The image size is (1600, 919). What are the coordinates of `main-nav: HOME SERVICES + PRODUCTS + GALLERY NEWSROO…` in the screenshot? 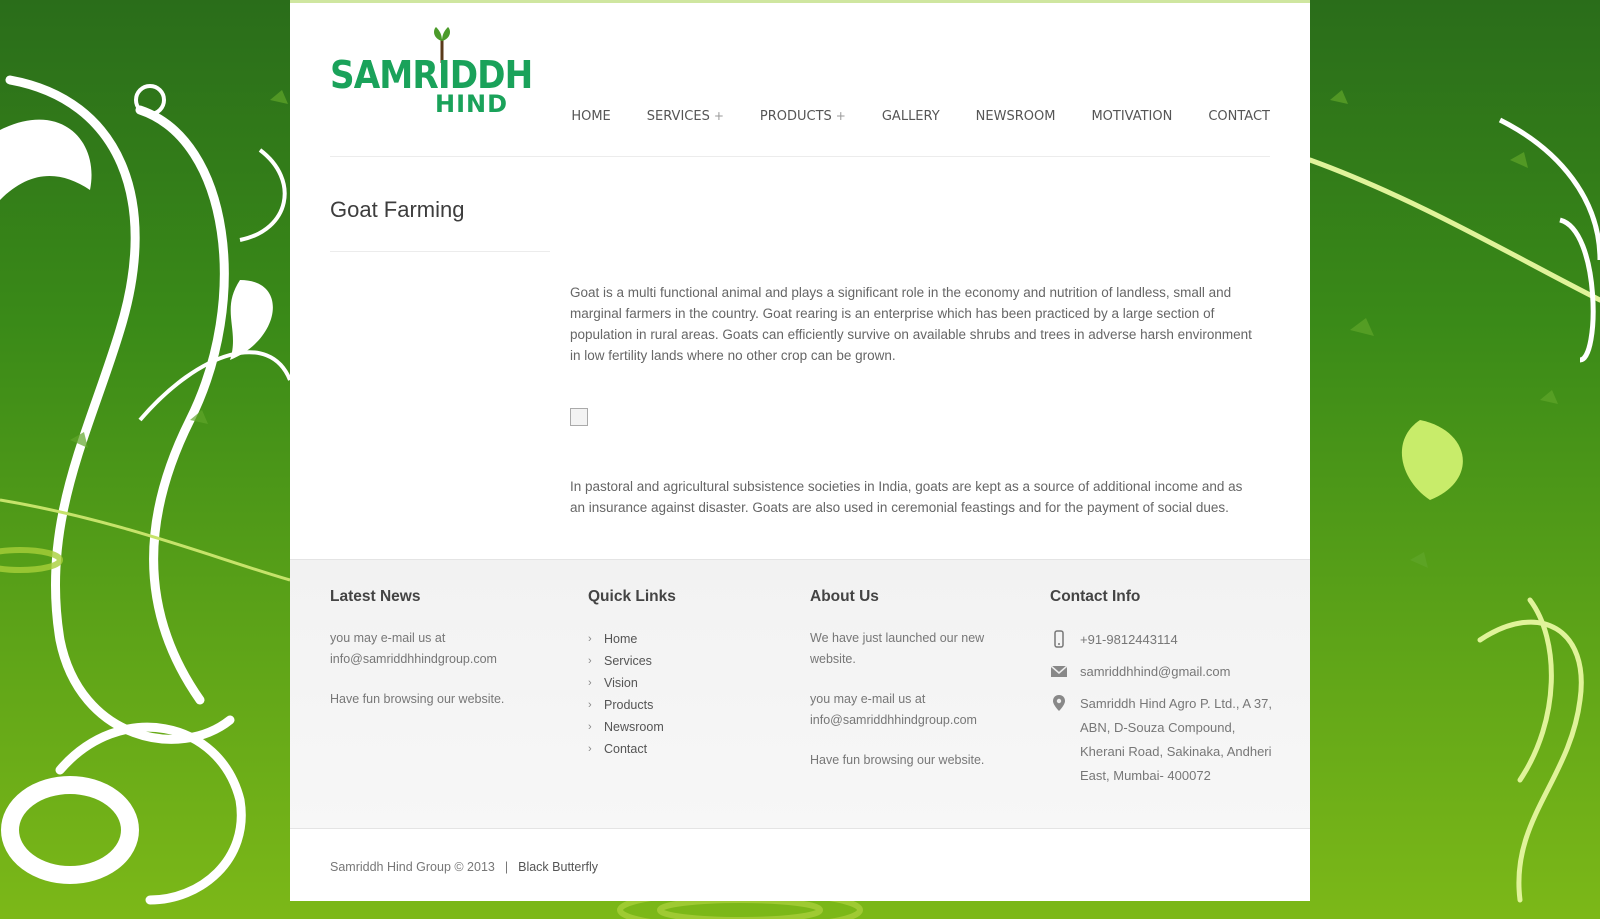 It's located at (902, 116).